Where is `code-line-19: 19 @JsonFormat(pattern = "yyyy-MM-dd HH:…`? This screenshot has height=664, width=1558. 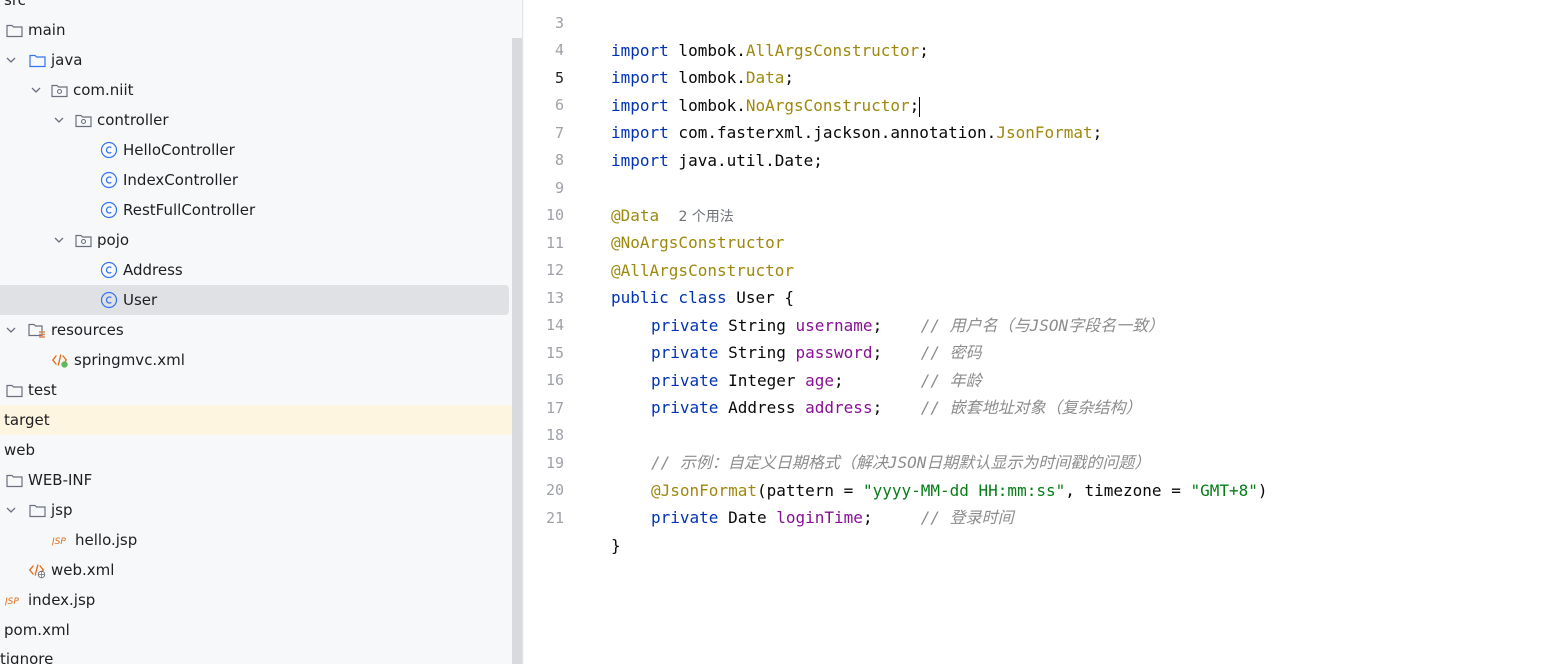
code-line-19: 19 @JsonFormat(pattern = "yyyy-MM-dd HH:… is located at coordinates (1041, 461).